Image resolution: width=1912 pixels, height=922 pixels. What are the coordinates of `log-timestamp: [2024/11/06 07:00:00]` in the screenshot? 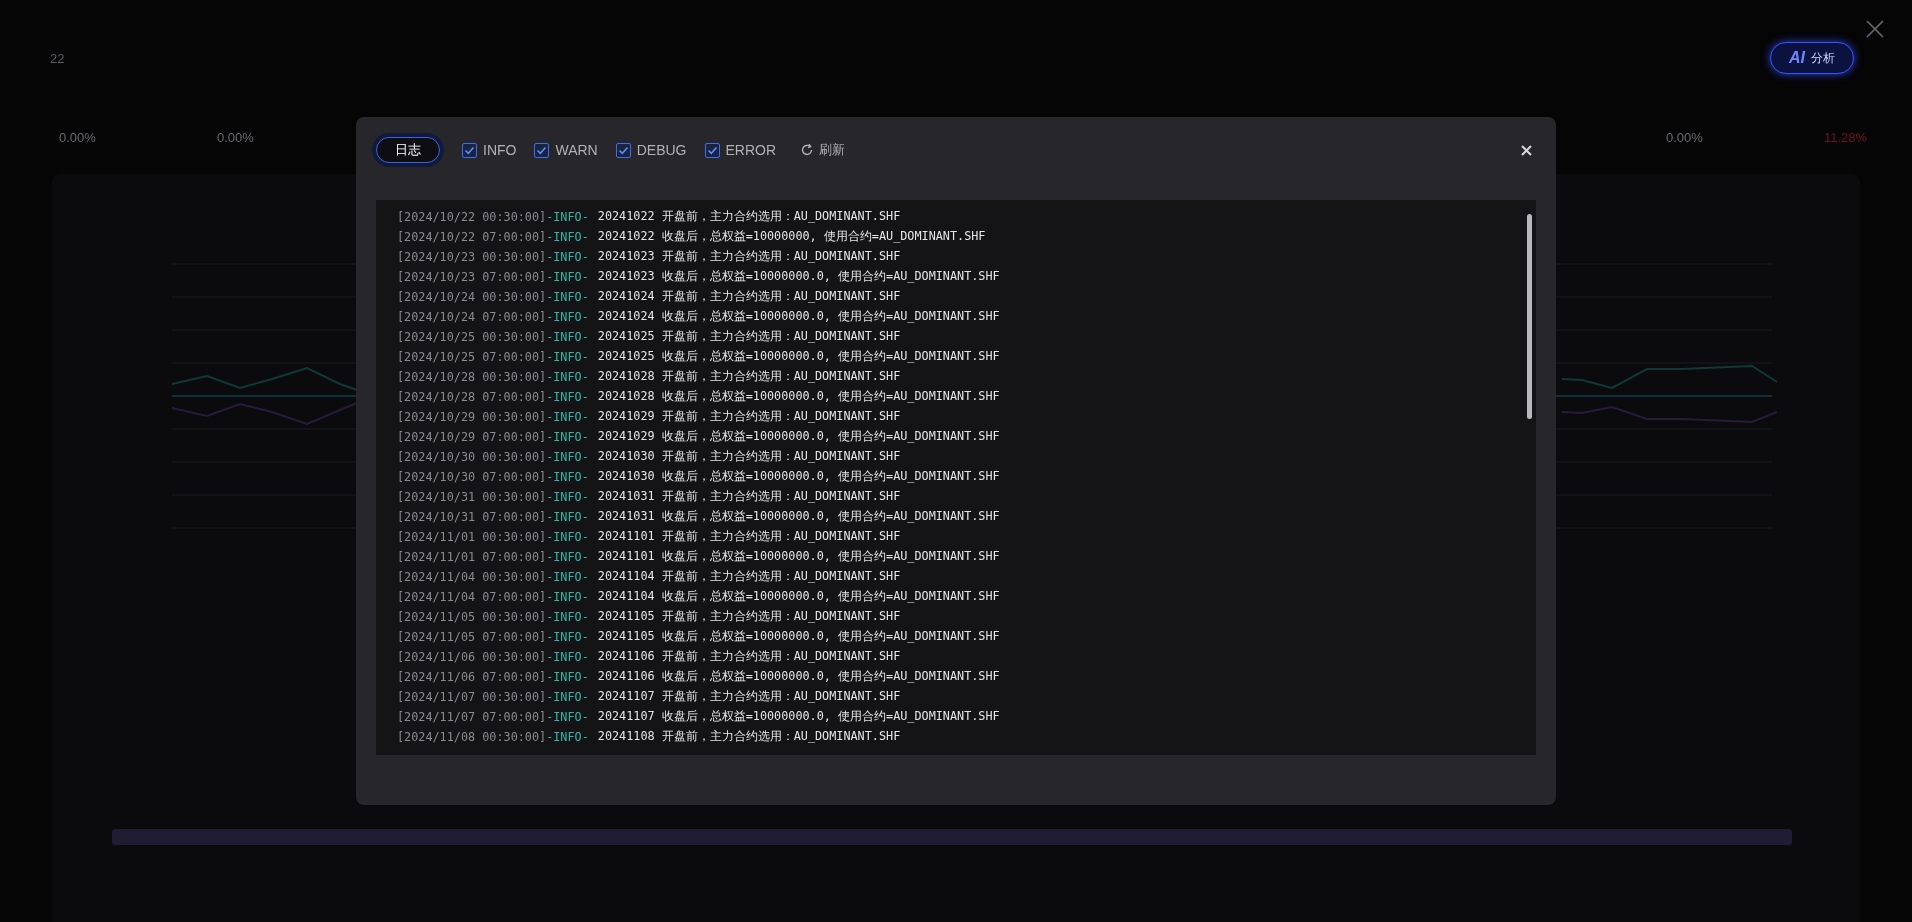 It's located at (472, 677).